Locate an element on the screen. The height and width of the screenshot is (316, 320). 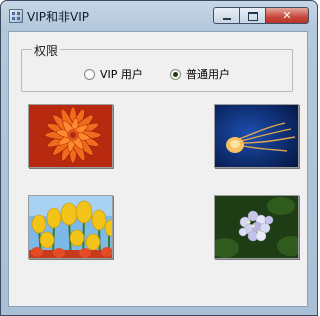
close-button: ✕ is located at coordinates (287, 15).